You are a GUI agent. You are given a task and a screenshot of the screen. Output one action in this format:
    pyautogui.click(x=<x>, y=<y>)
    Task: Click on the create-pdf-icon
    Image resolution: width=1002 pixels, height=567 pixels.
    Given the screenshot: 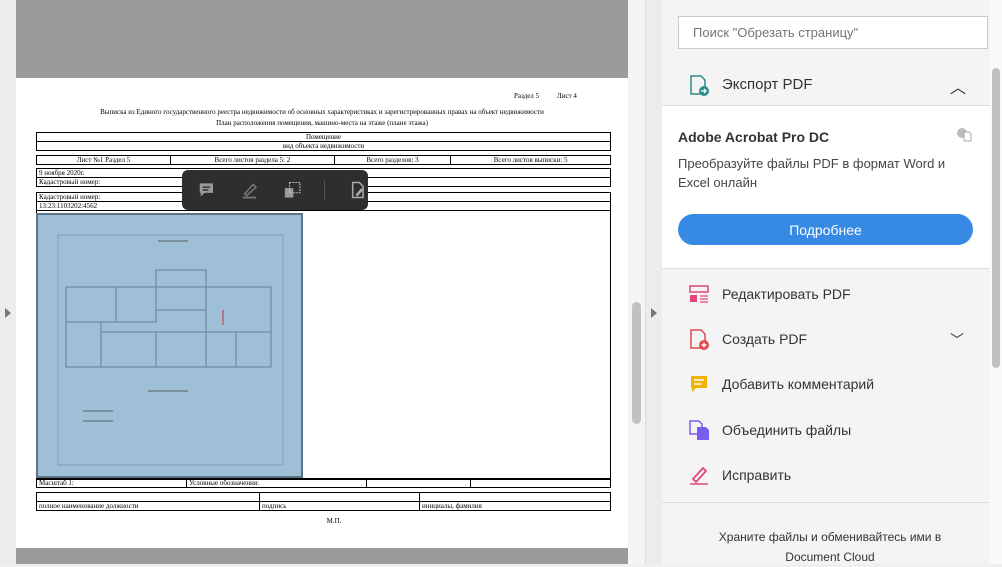 What is the action you would take?
    pyautogui.click(x=699, y=339)
    